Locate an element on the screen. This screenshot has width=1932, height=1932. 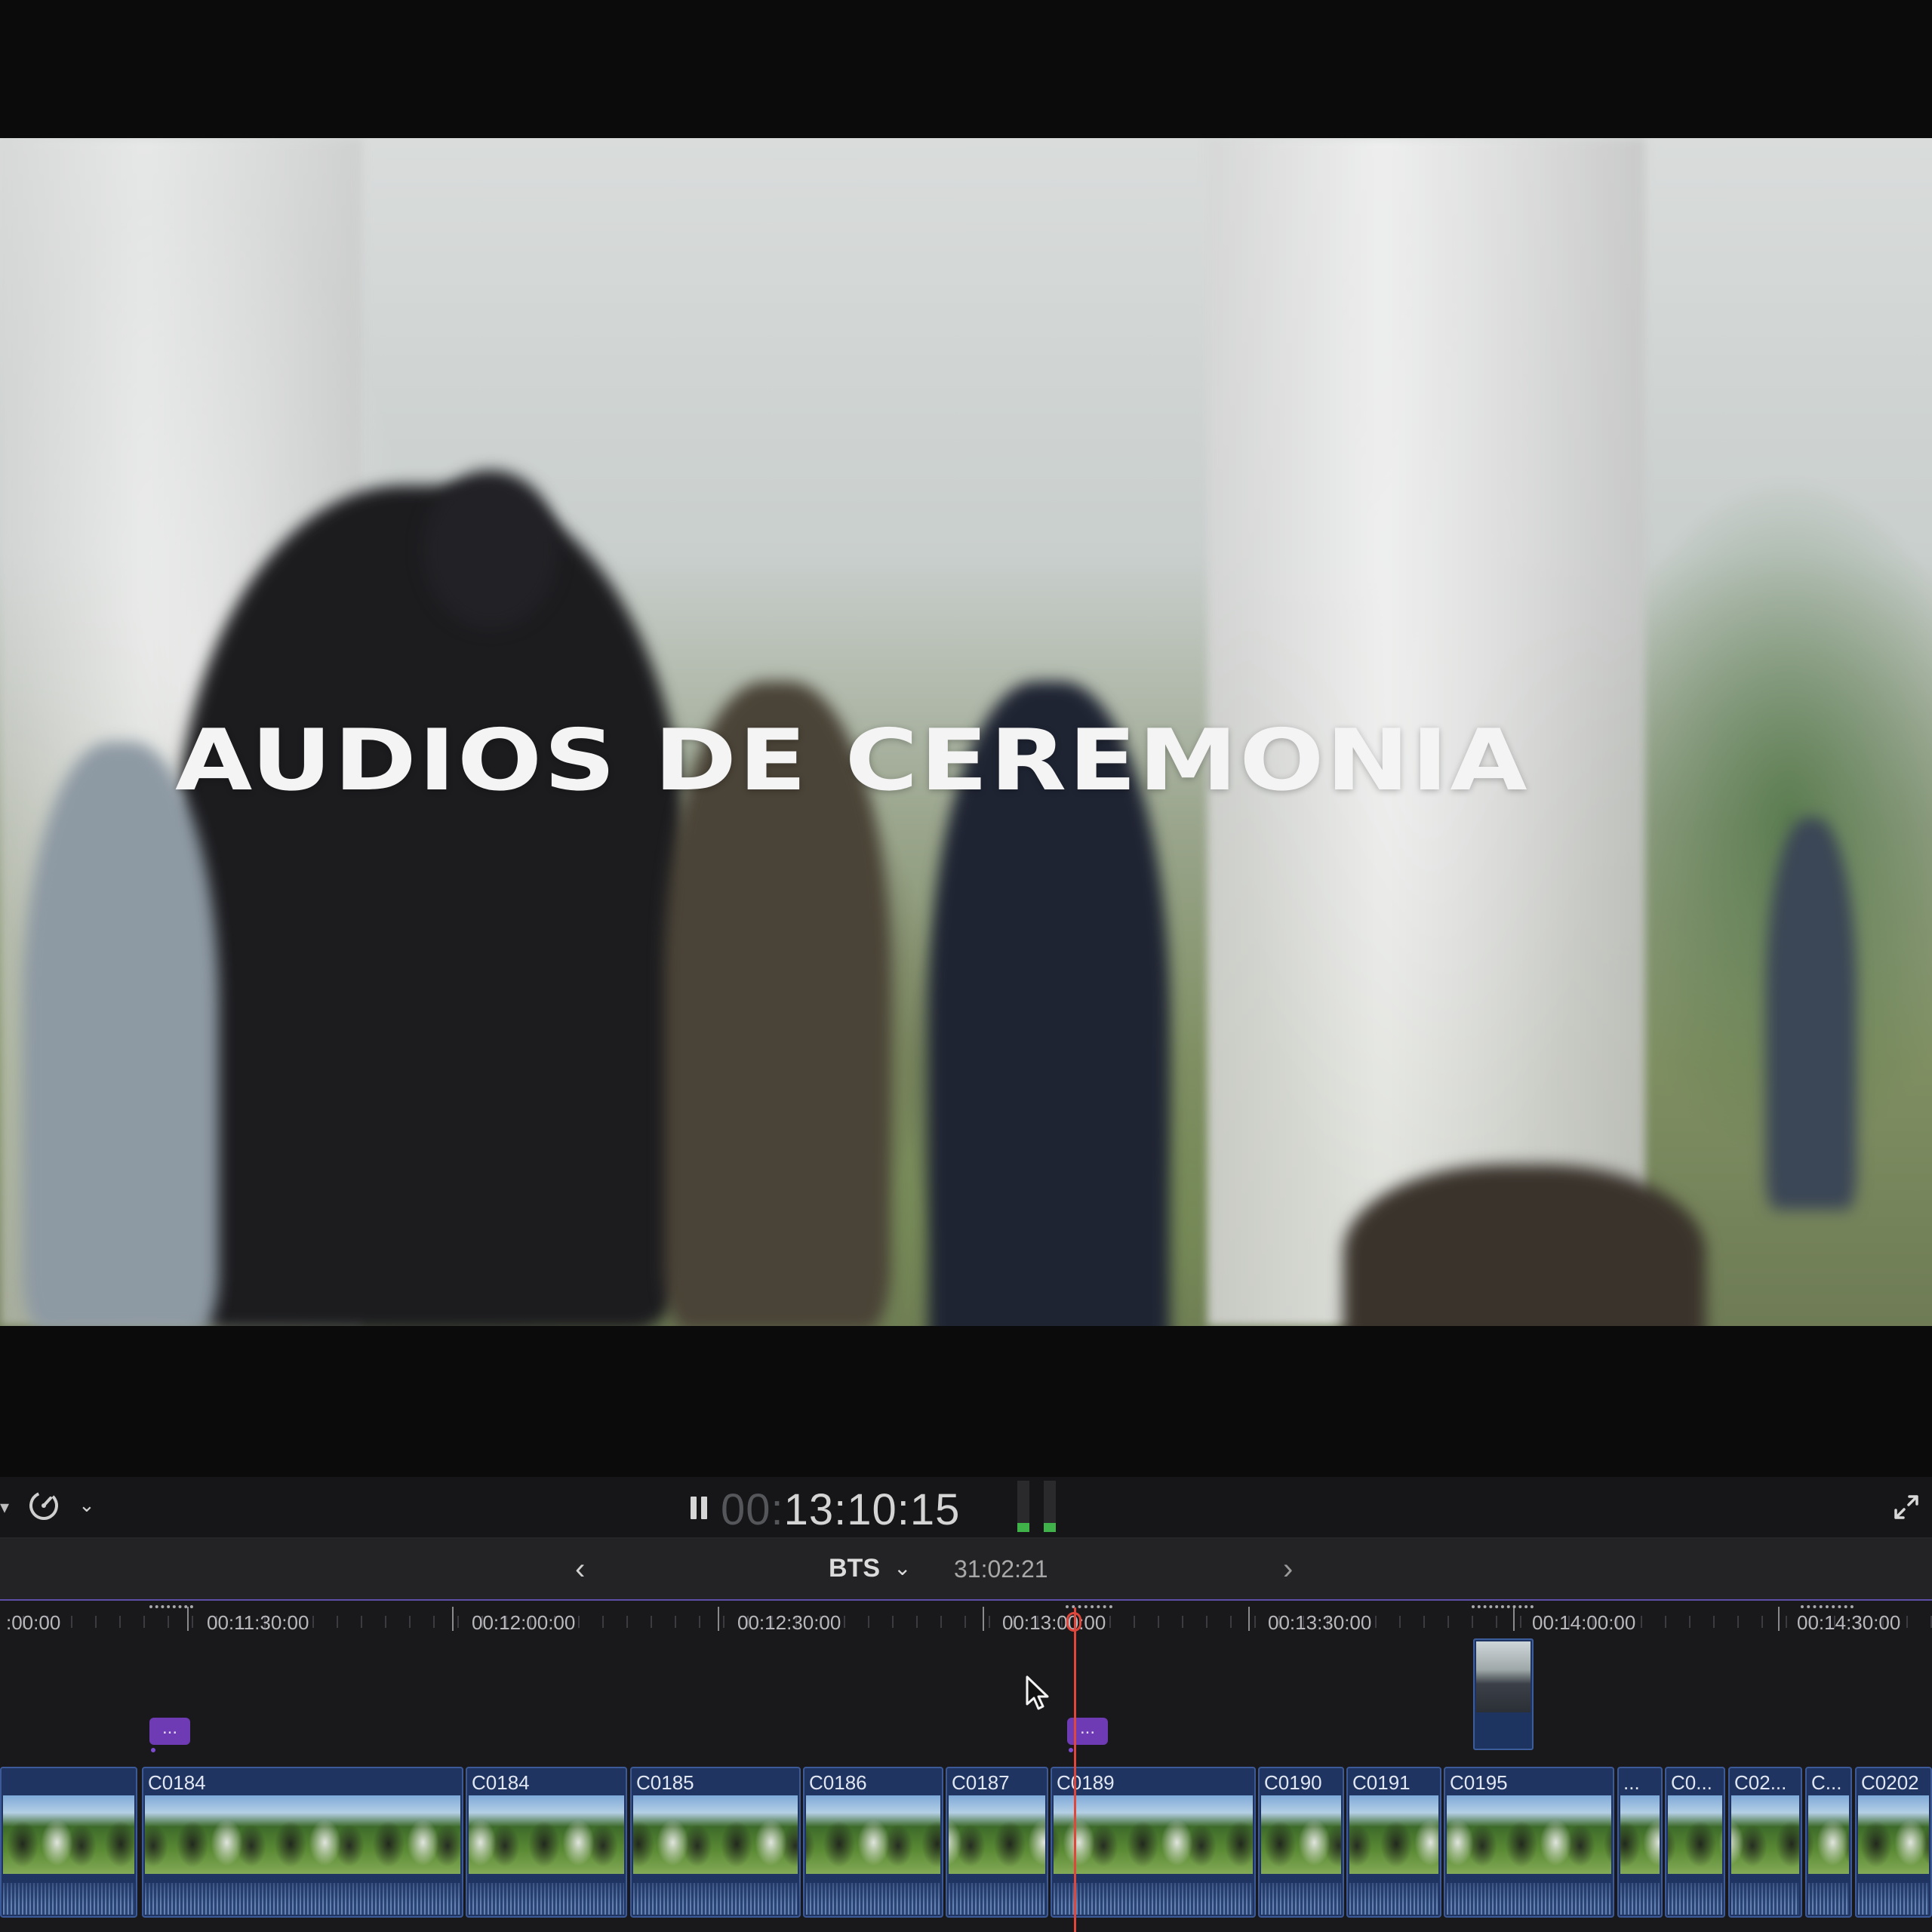
ruler-timecode-label: 00:12:00:00 is located at coordinates (524, 1622).